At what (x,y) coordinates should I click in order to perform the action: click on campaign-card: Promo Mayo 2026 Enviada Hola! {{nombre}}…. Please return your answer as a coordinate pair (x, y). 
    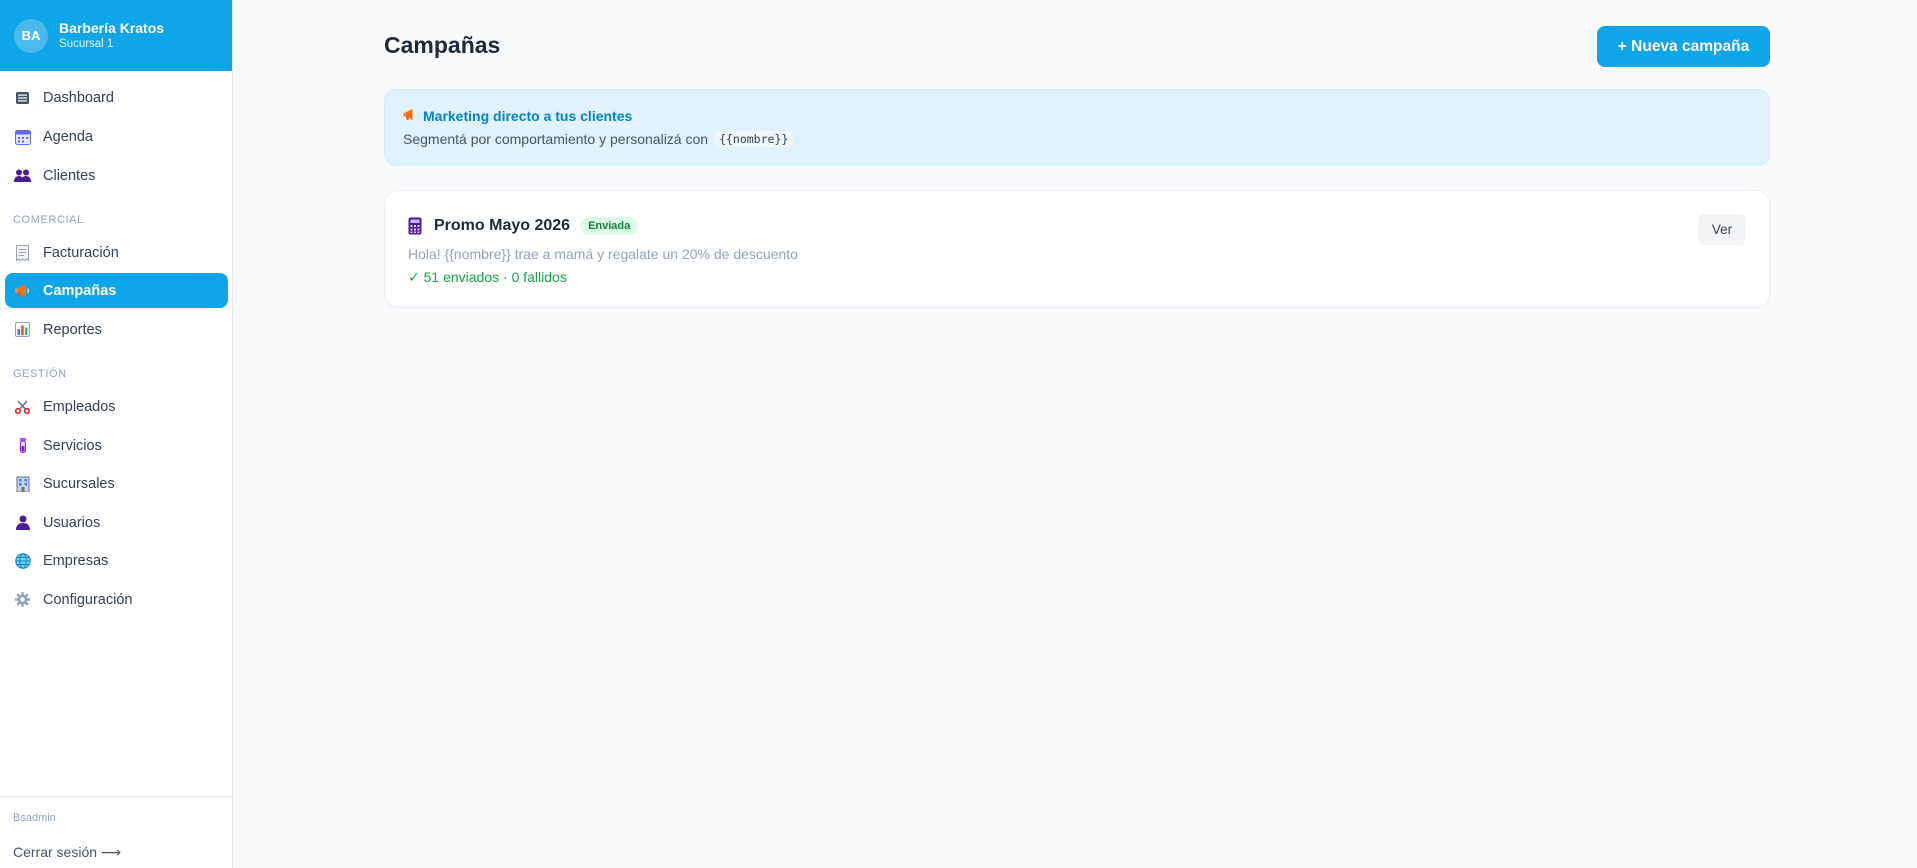
    Looking at the image, I should click on (1077, 248).